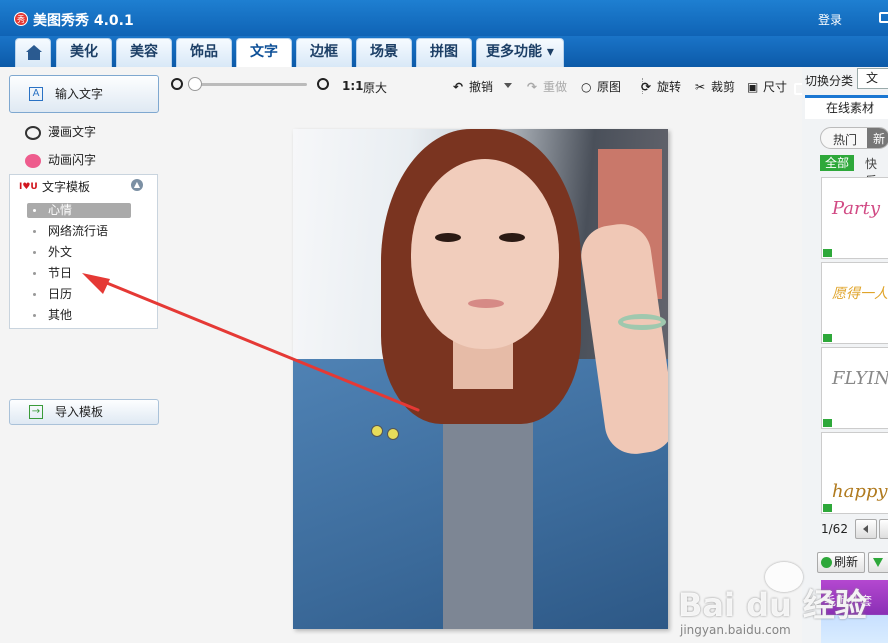 The height and width of the screenshot is (643, 888). I want to click on text-a-icon: A, so click(36, 94).